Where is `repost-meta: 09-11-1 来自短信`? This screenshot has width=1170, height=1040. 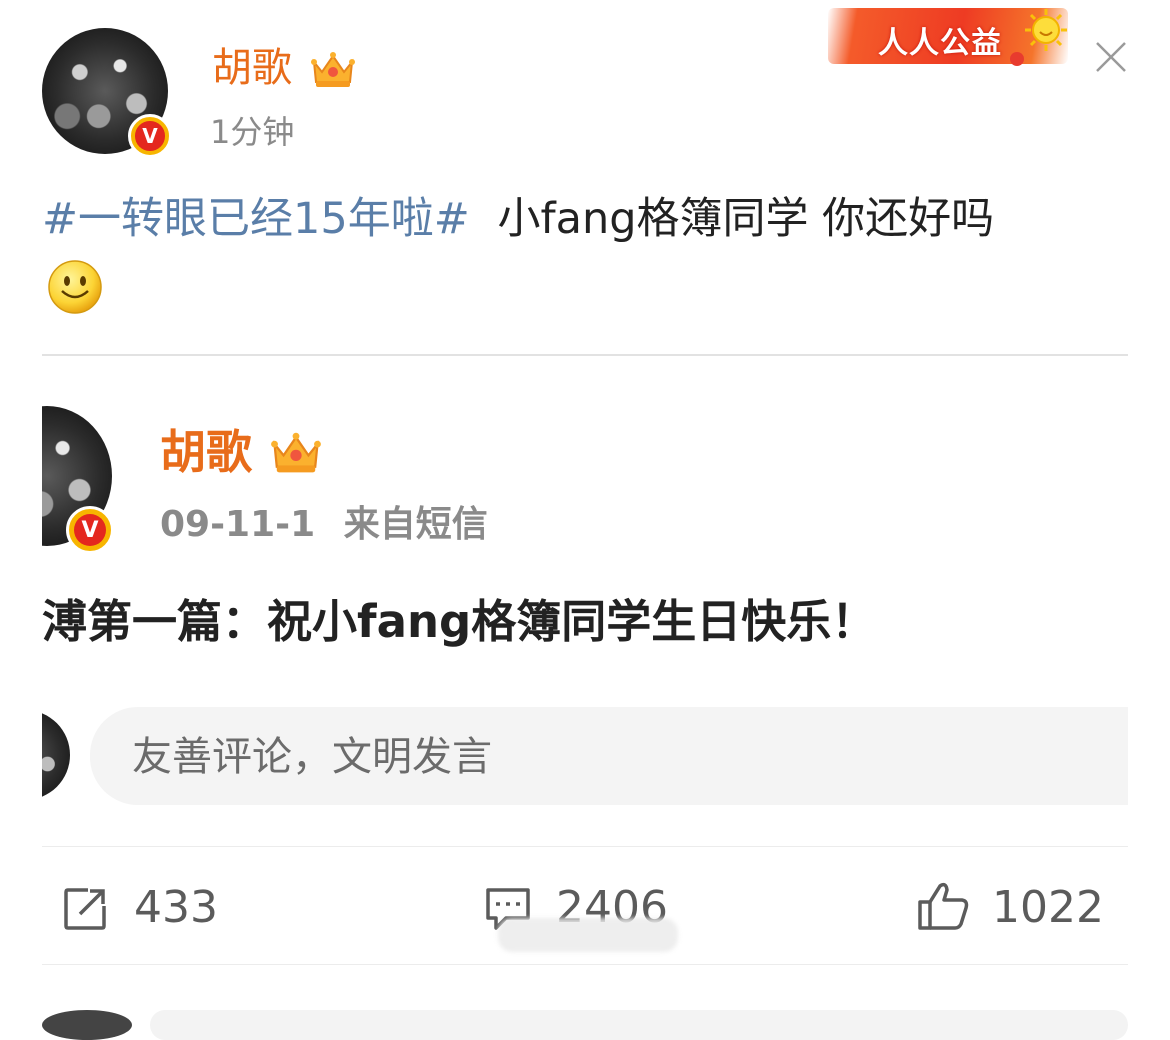 repost-meta: 09-11-1 来自短信 is located at coordinates (324, 525).